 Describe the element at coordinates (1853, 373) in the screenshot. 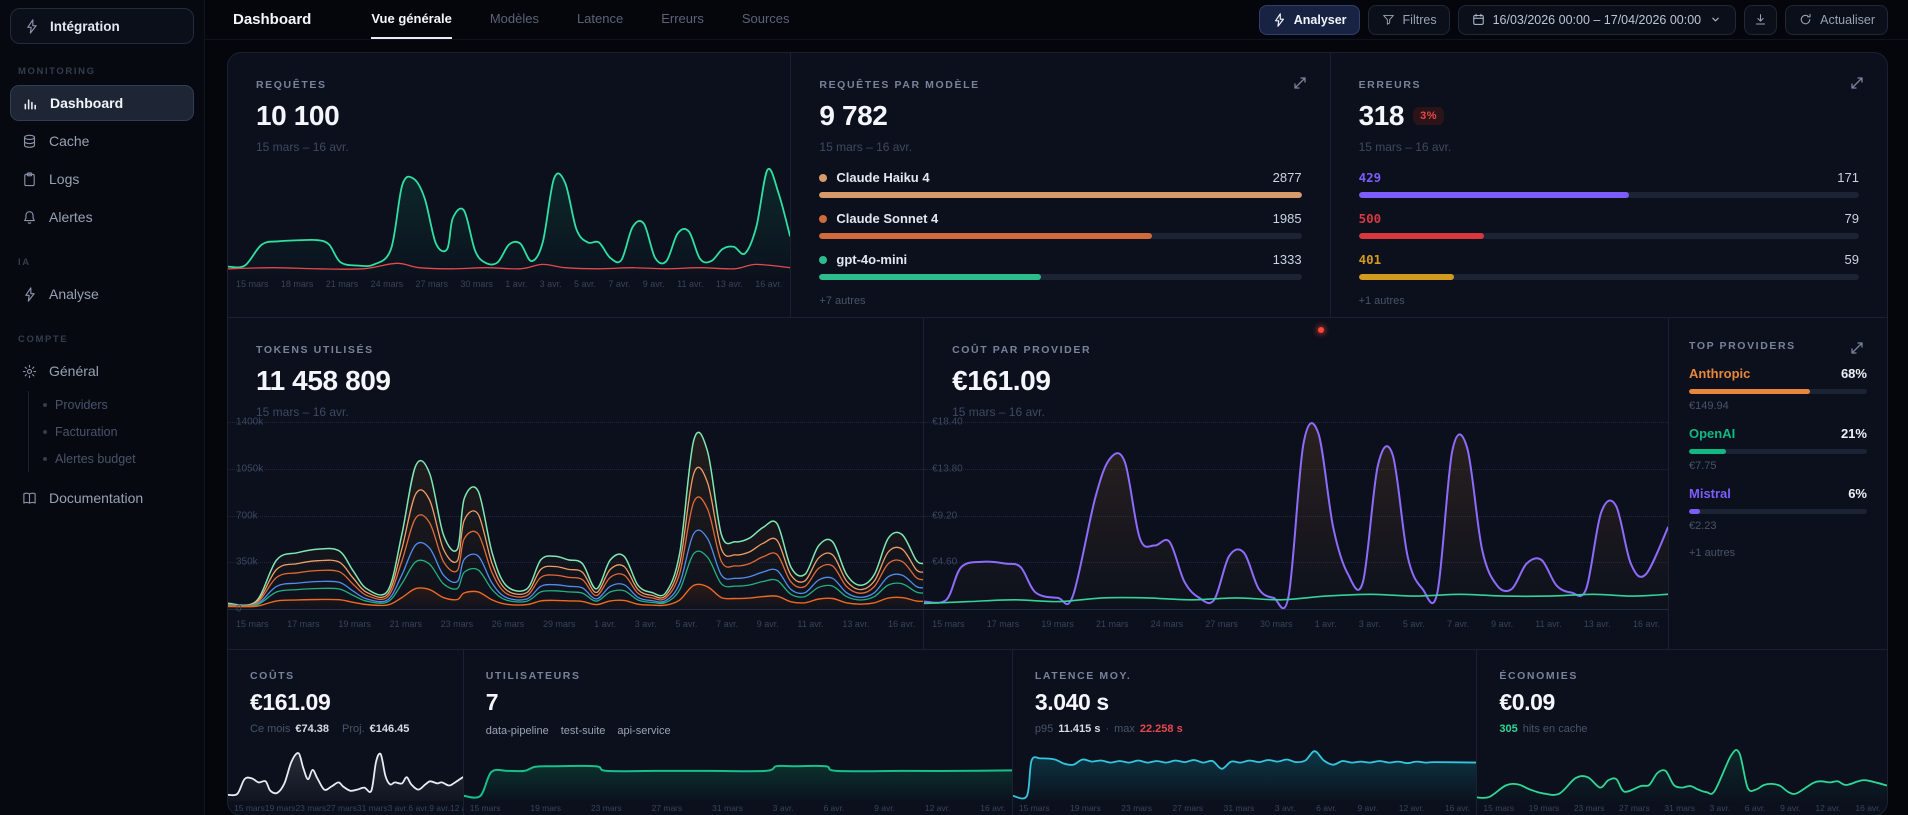

I see `provider-pct: 68%` at that location.